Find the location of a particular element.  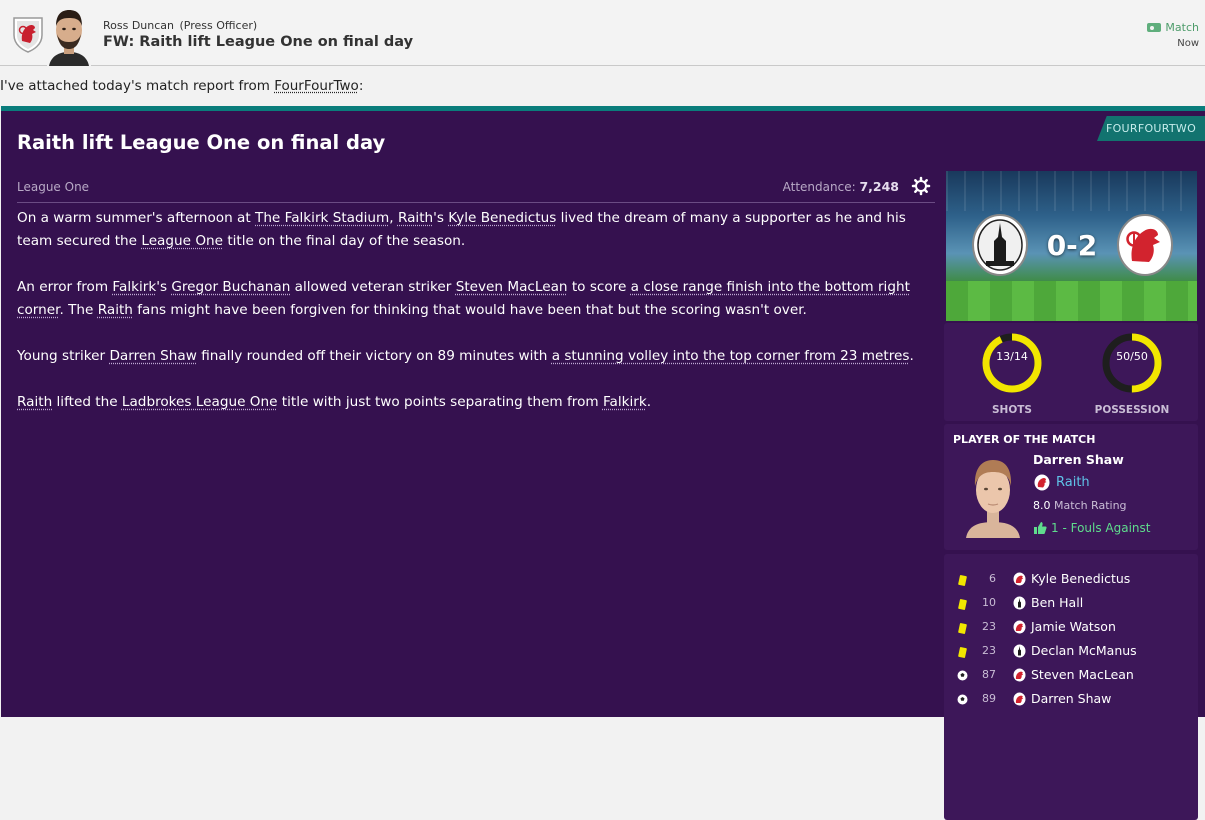

competition-link: League One is located at coordinates (182, 241).